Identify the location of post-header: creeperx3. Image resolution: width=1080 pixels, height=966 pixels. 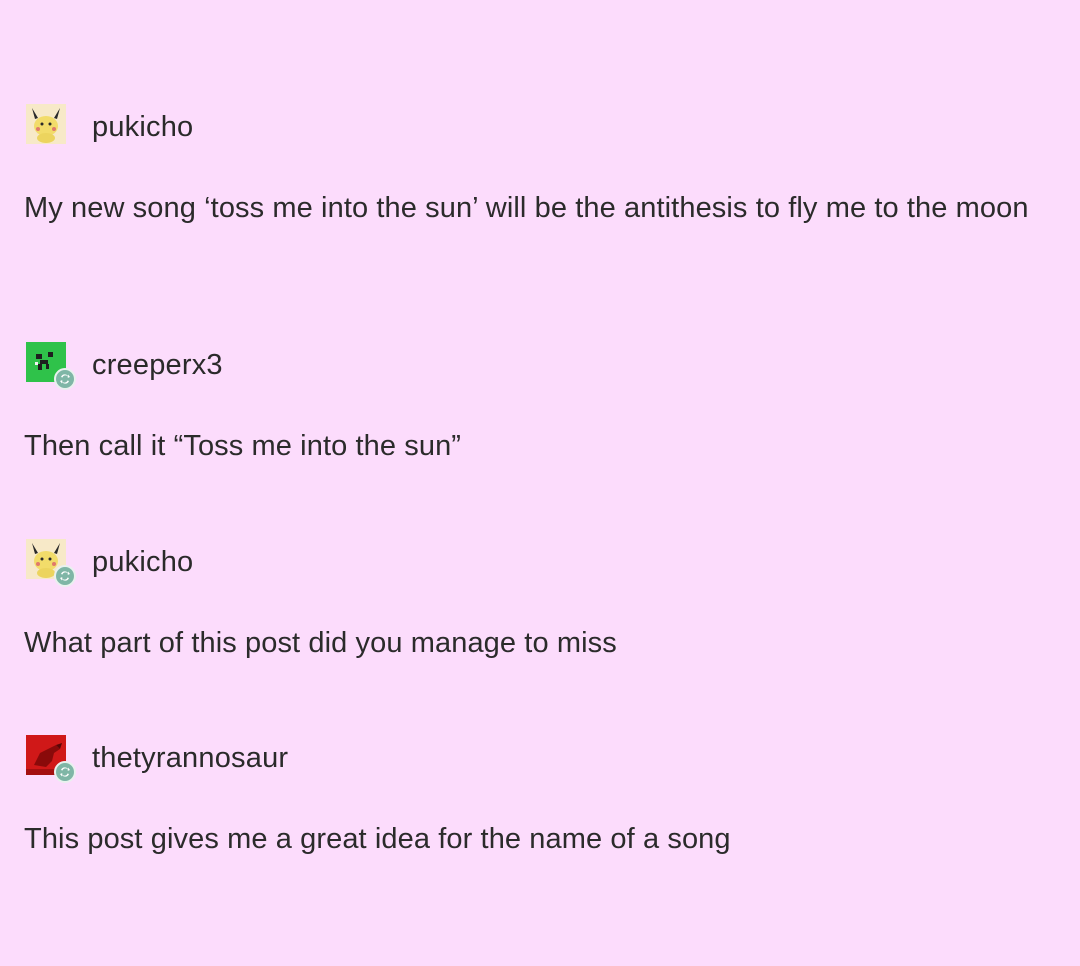
(540, 365).